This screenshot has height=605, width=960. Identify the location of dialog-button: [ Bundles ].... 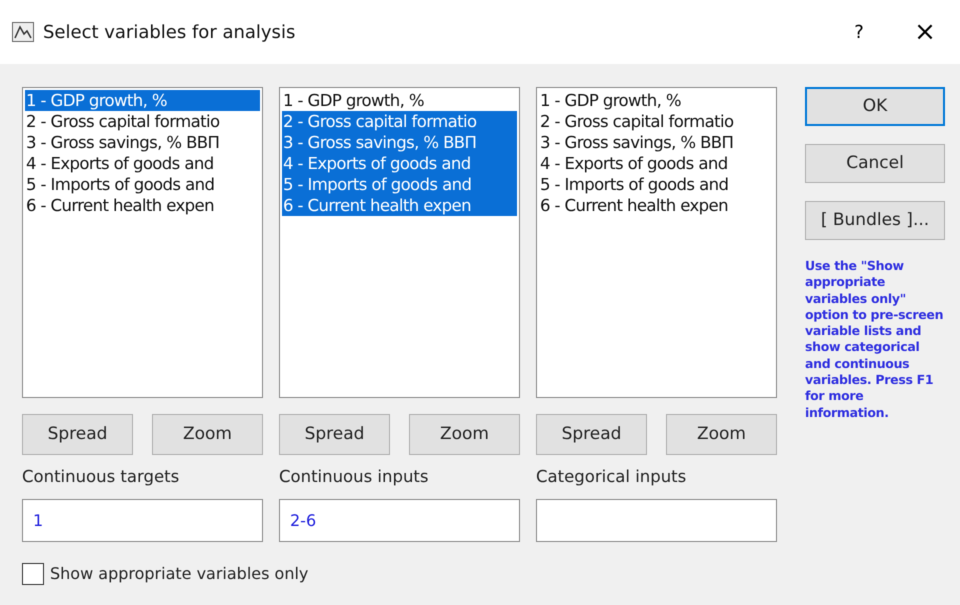
(875, 220).